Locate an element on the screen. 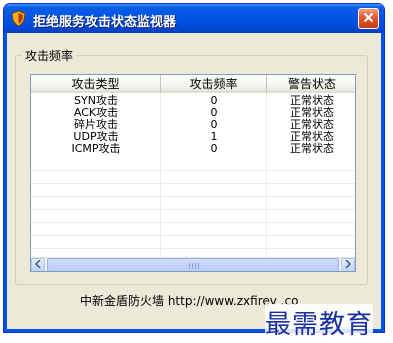 Image resolution: width=393 pixels, height=343 pixels. arrow-right-icon is located at coordinates (348, 264).